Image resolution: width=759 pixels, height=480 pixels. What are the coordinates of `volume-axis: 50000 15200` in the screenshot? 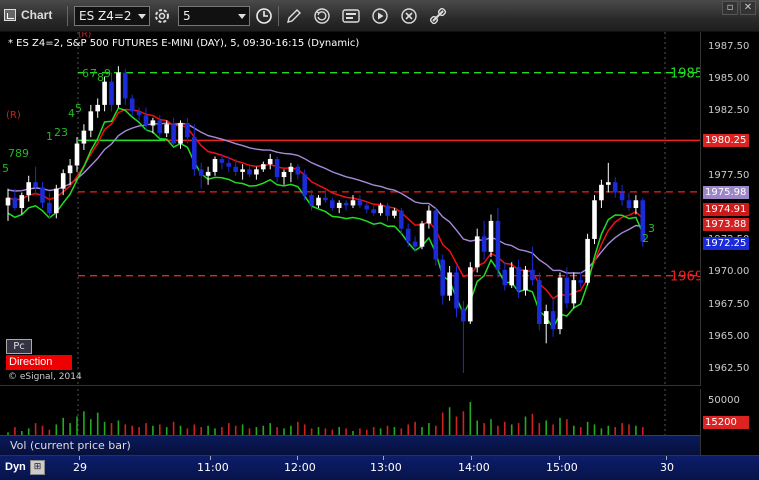 It's located at (729, 422).